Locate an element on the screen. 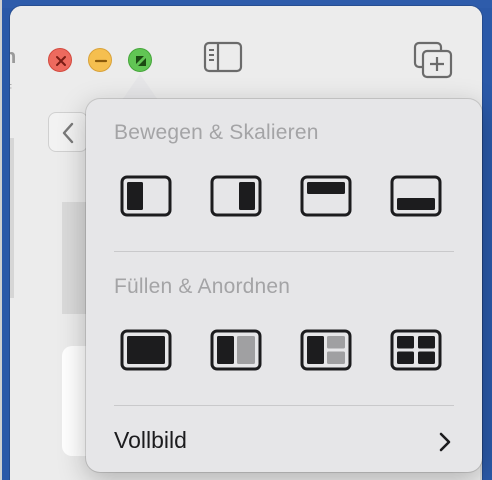 The image size is (492, 480). tile-bottom-half is located at coordinates (416, 196).